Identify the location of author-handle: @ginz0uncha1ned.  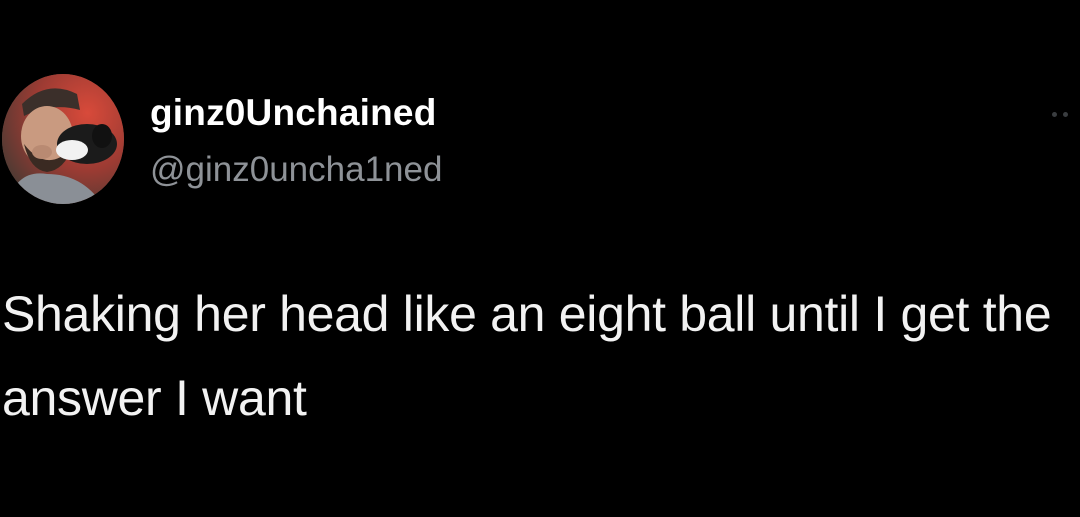
(296, 170).